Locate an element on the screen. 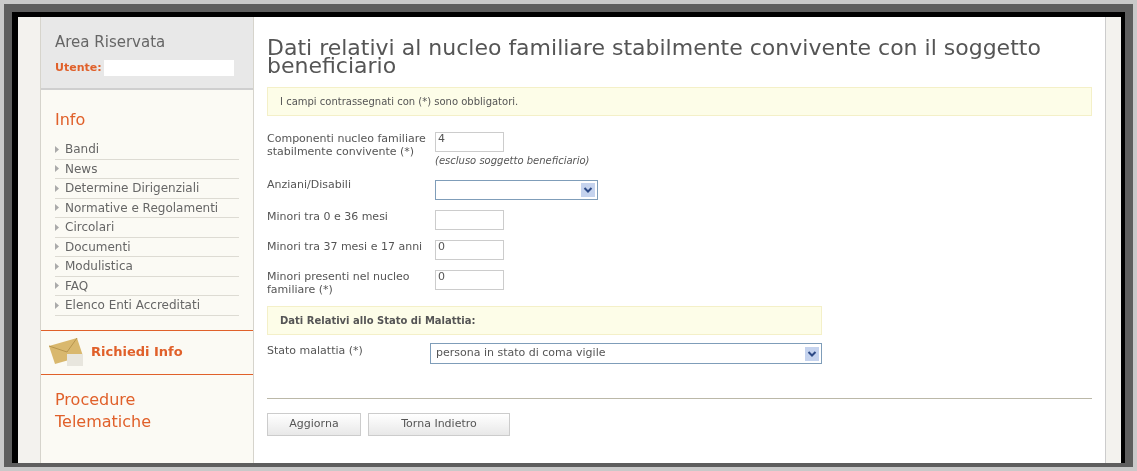 The image size is (1137, 471). menu-link: FAQ is located at coordinates (77, 285).